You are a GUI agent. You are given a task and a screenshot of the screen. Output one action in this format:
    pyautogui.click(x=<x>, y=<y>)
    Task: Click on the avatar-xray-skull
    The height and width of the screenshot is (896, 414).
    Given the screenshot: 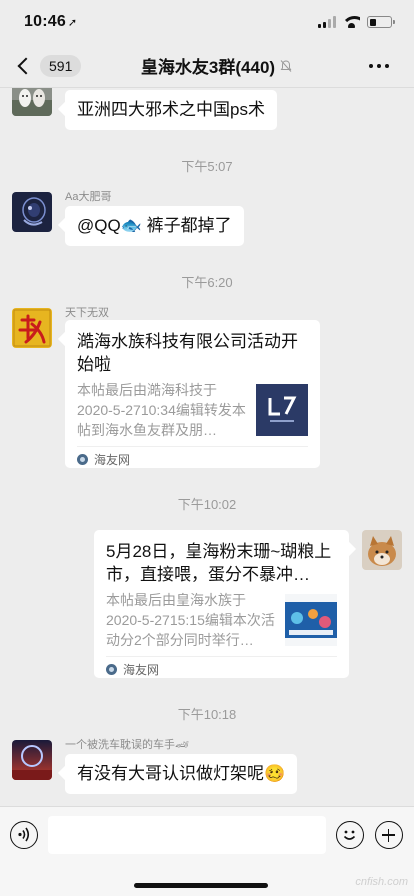 What is the action you would take?
    pyautogui.click(x=32, y=212)
    